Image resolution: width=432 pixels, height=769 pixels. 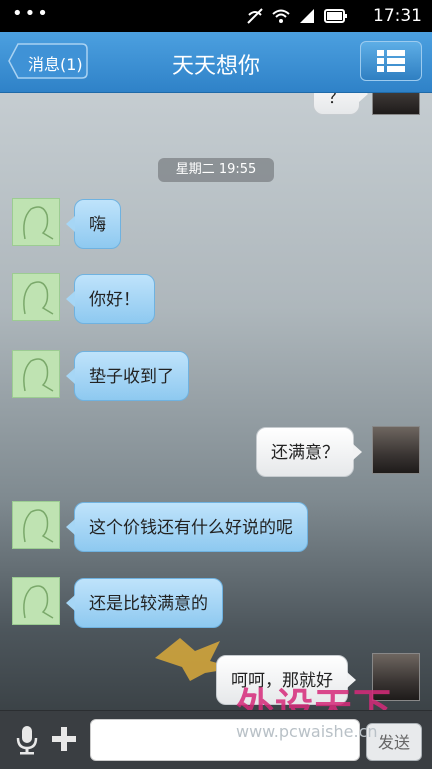 What do you see at coordinates (110, 299) in the screenshot?
I see `message-bubble-incoming: 你好！` at bounding box center [110, 299].